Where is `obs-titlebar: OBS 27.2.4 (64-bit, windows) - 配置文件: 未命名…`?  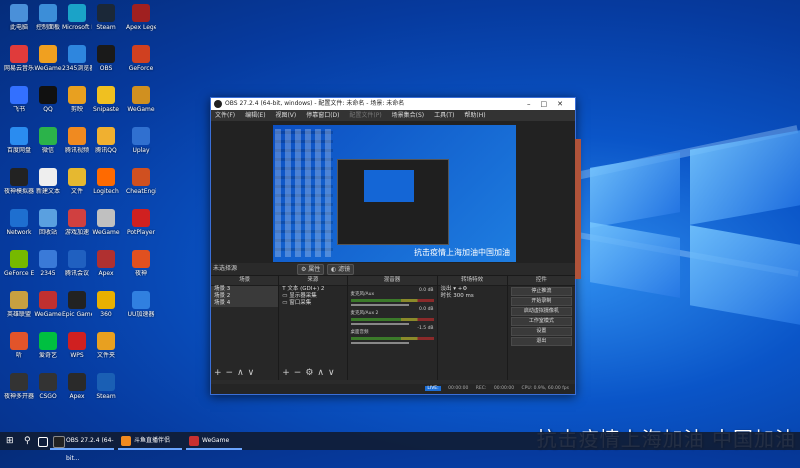 obs-titlebar: OBS 27.2.4 (64-bit, windows) - 配置文件: 未命名… is located at coordinates (393, 104).